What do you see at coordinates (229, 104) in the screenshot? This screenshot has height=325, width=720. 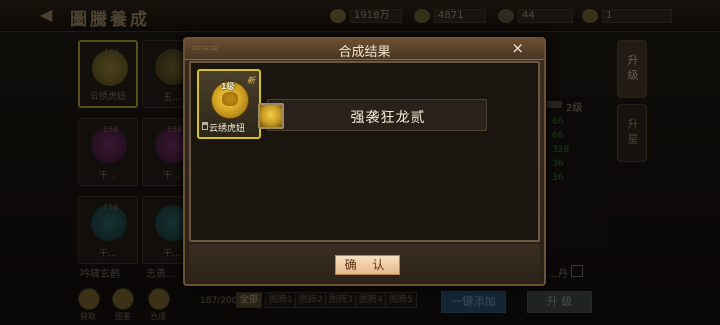 I see `result-totem-card: 1级 新 云绣虎妞` at bounding box center [229, 104].